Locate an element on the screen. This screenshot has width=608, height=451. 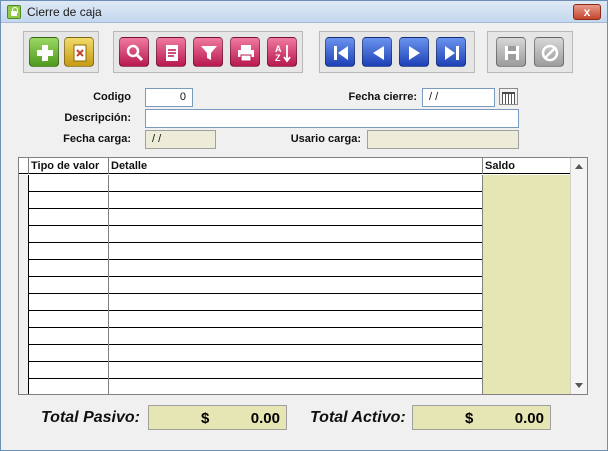
toolbar-group-navigation is located at coordinates (397, 52).